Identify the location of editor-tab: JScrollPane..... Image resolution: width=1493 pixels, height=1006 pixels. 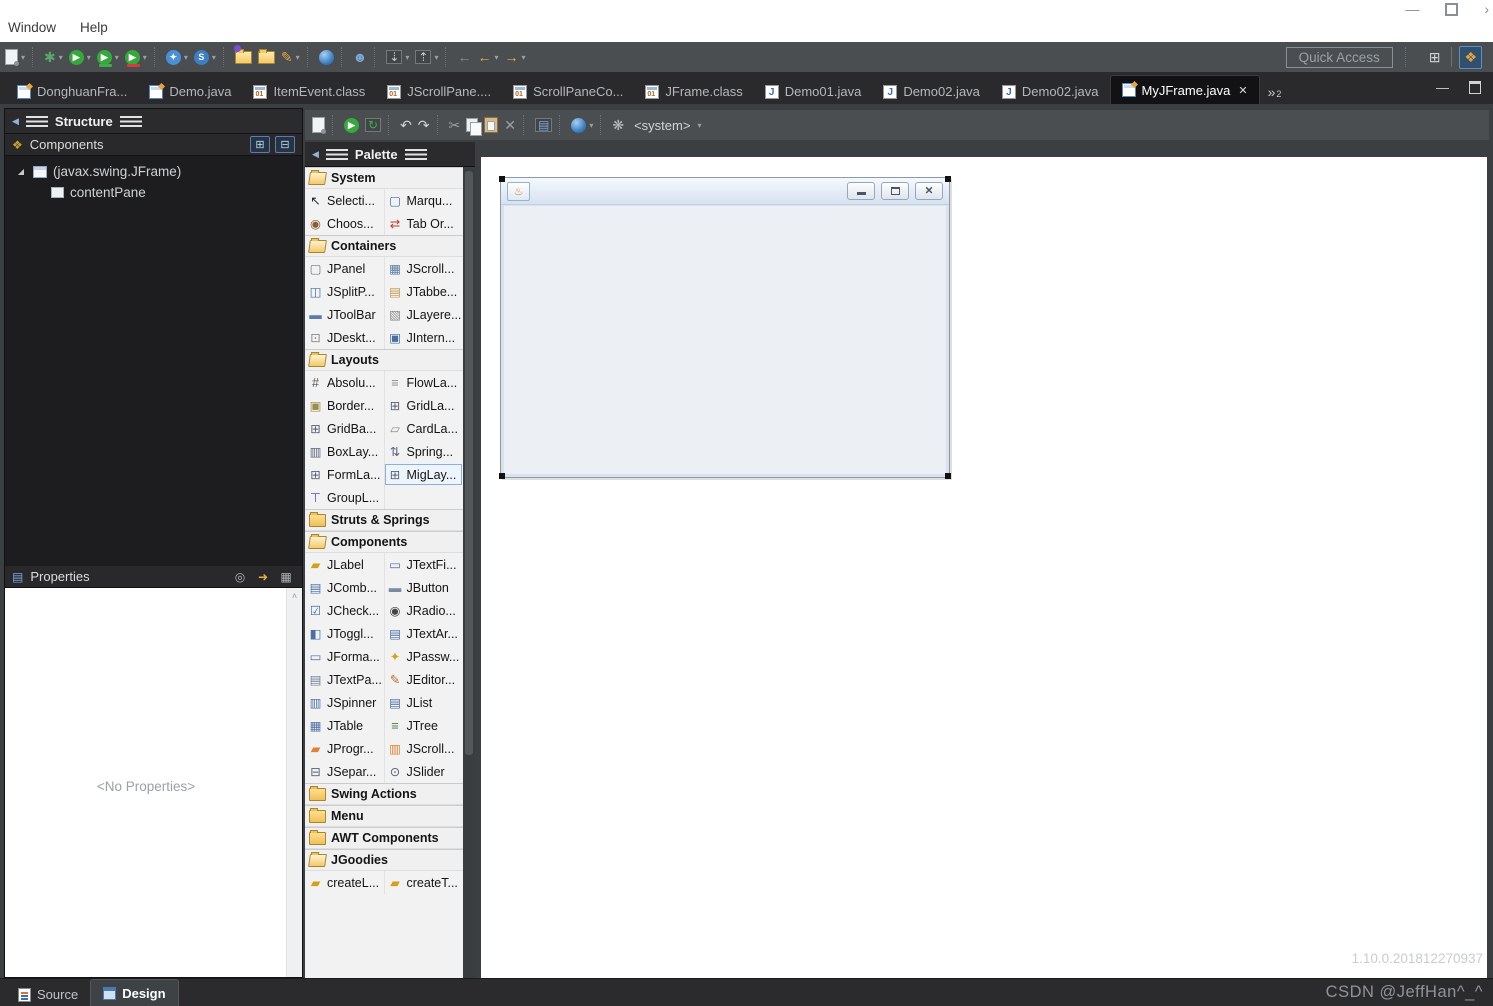
(439, 91).